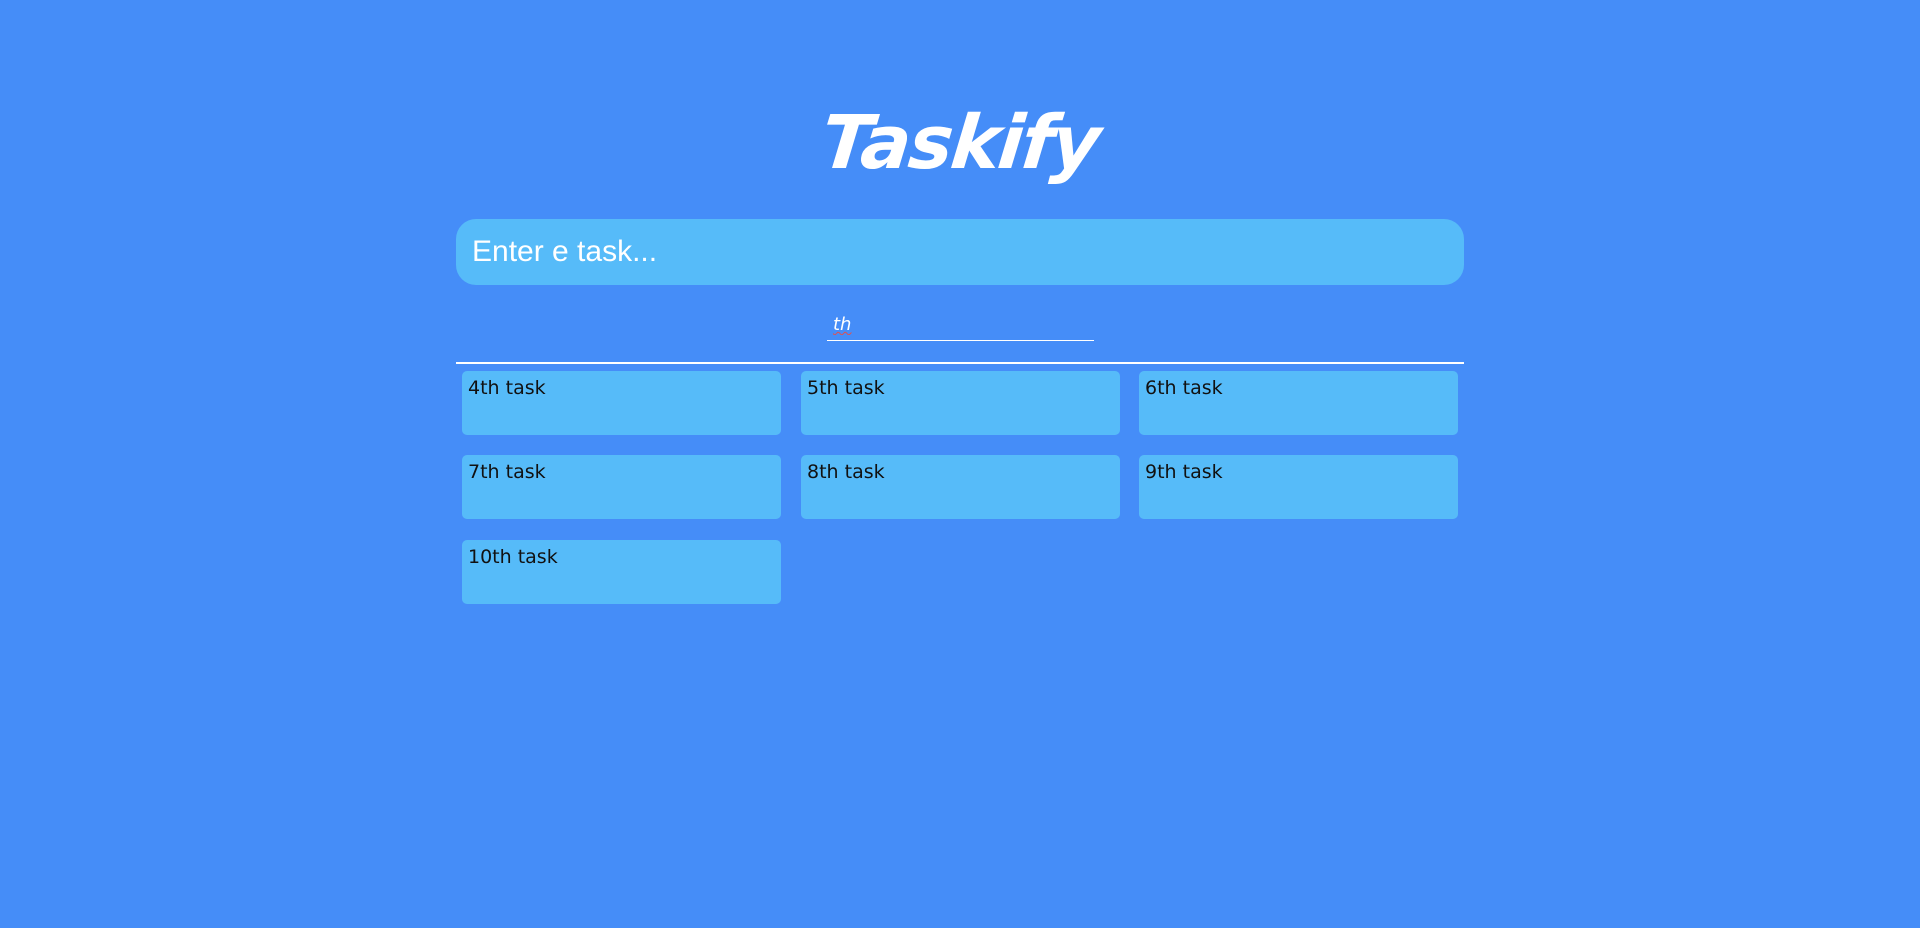 This screenshot has width=1920, height=928. I want to click on task-card: 6th task, so click(1298, 403).